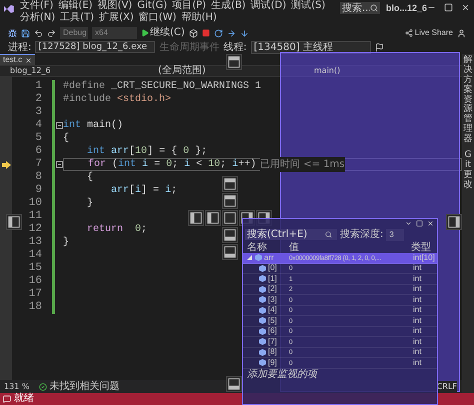 The image size is (474, 405). What do you see at coordinates (269, 258) in the screenshot?
I see `watch-name: arr` at bounding box center [269, 258].